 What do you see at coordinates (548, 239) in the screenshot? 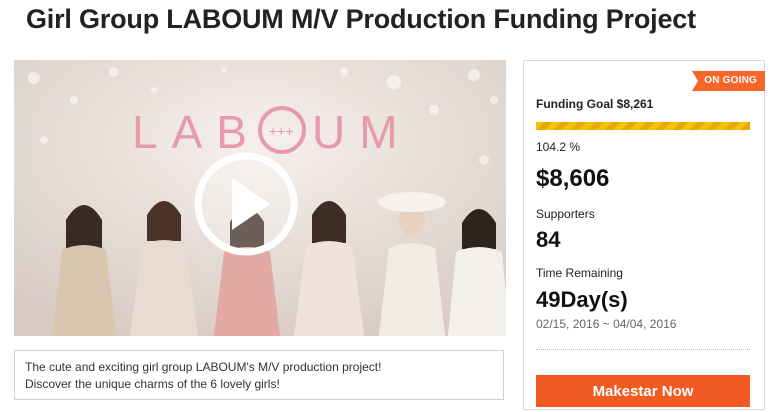
I see `supporters-count: 84` at bounding box center [548, 239].